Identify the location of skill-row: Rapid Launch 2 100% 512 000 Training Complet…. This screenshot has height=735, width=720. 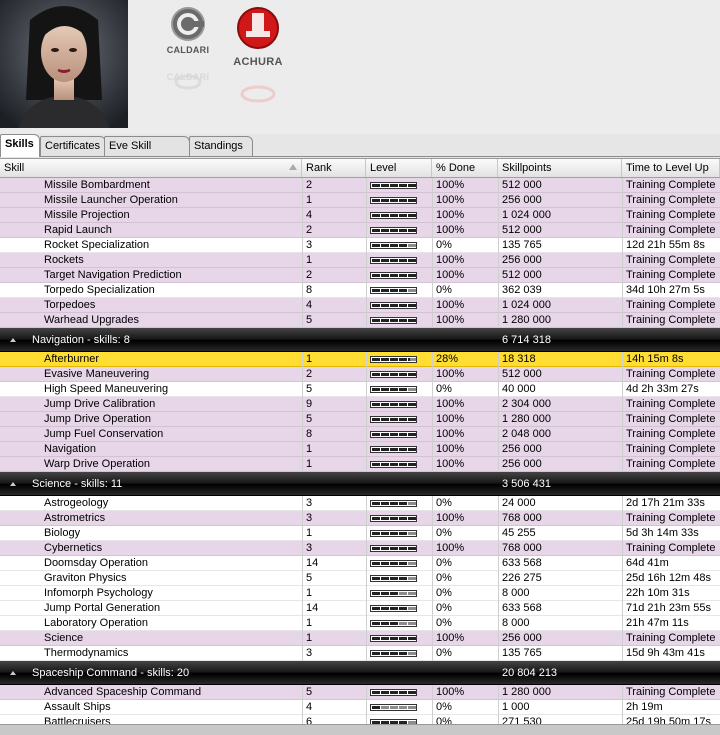
(360, 230).